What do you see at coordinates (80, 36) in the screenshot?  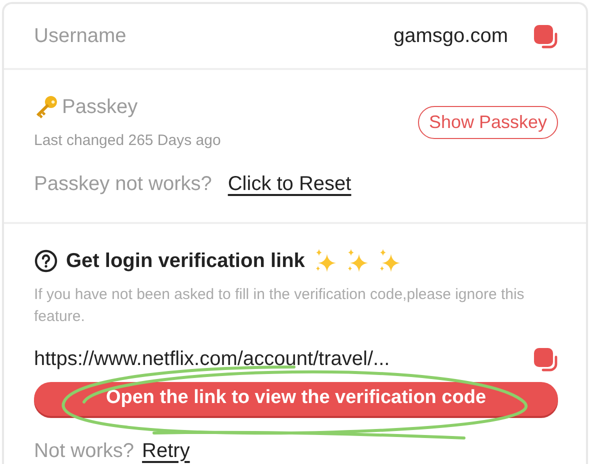 I see `username-label: Username` at bounding box center [80, 36].